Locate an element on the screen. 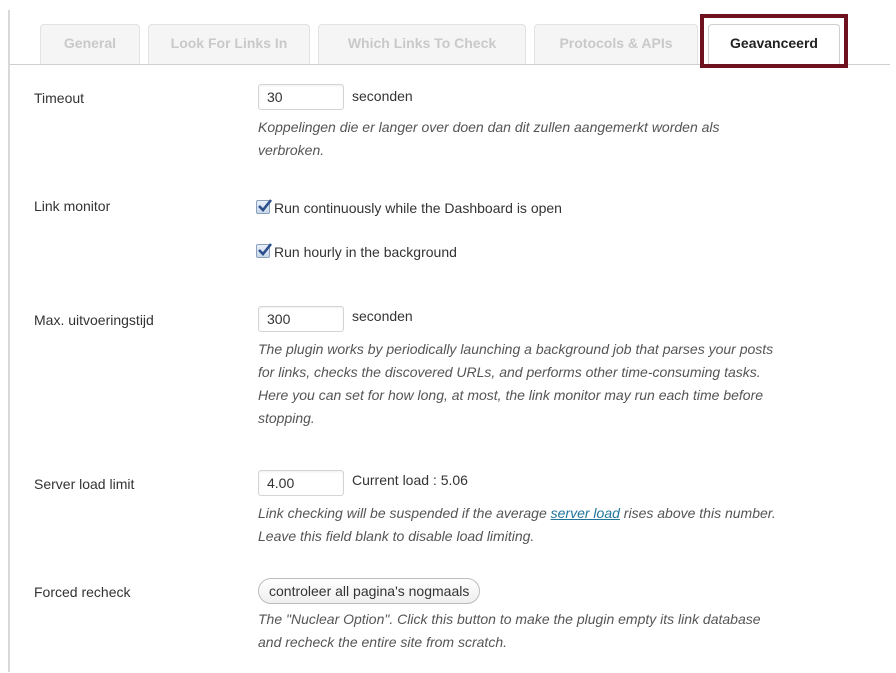 This screenshot has height=673, width=896. current-load: Current load : 5.06 is located at coordinates (410, 480).